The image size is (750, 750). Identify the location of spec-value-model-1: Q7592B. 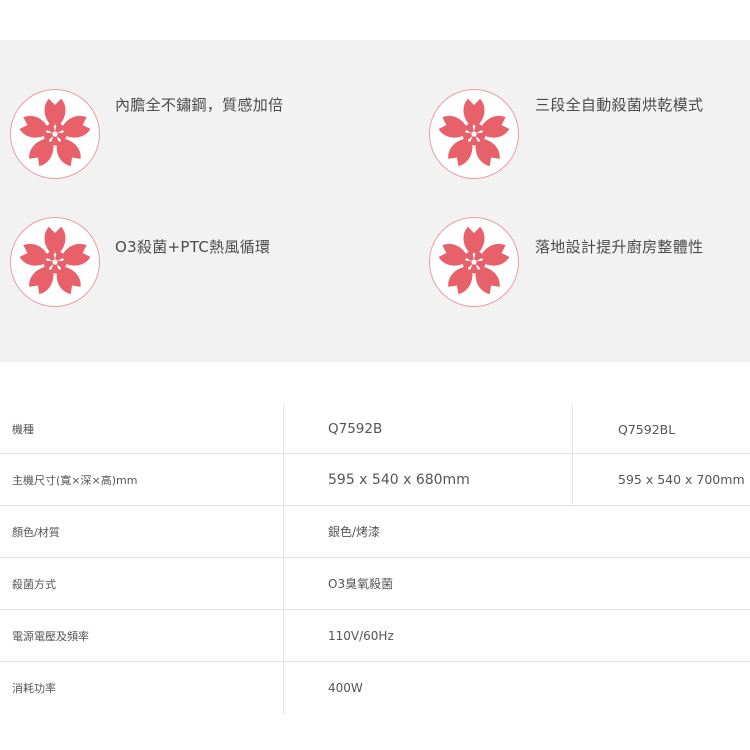
(332, 429).